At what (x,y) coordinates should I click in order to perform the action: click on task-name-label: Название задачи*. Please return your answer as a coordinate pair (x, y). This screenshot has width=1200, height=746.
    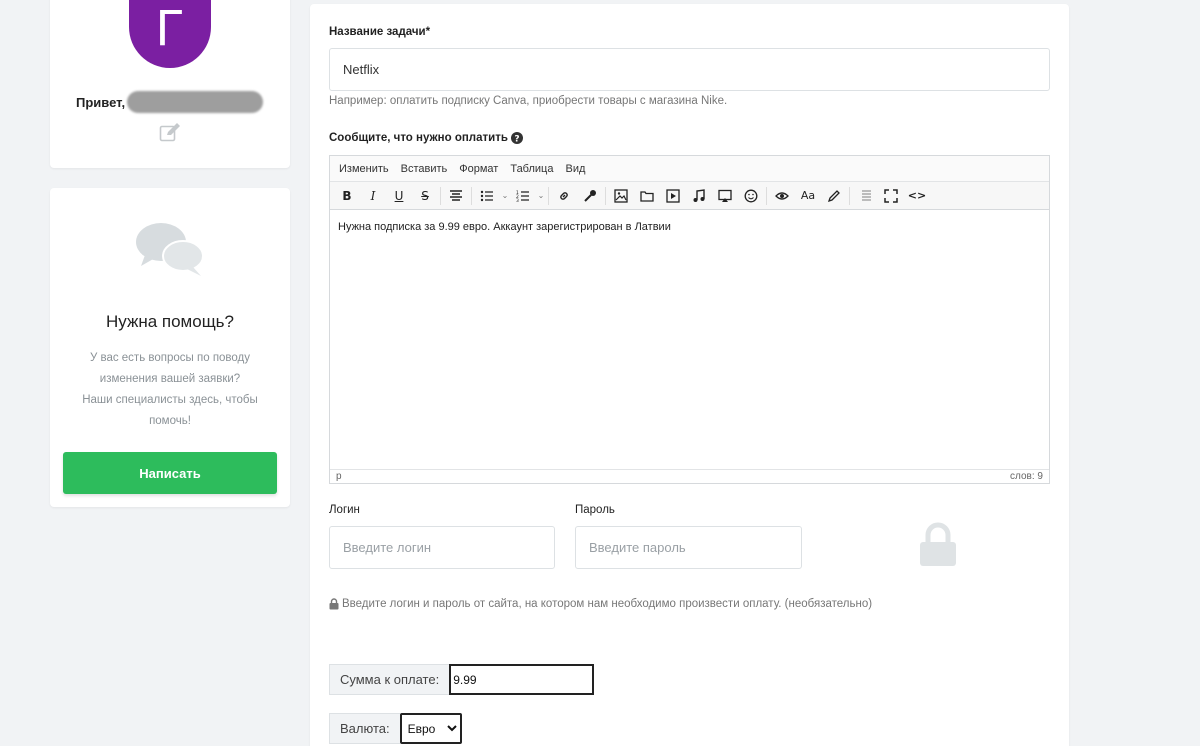
    Looking at the image, I should click on (380, 32).